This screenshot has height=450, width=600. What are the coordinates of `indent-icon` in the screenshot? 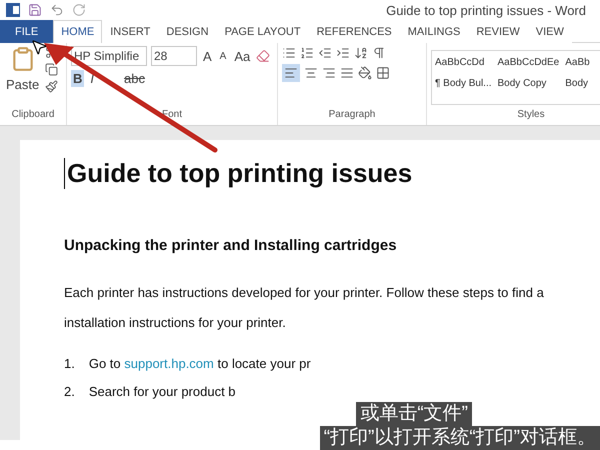 It's located at (343, 53).